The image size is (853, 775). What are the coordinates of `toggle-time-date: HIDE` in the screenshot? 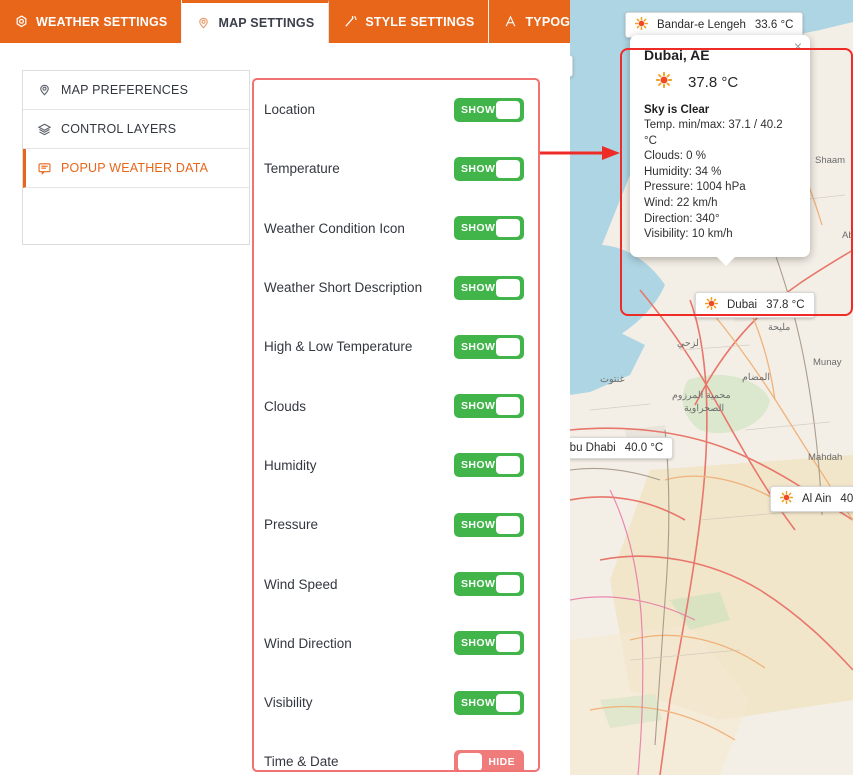 It's located at (489, 759).